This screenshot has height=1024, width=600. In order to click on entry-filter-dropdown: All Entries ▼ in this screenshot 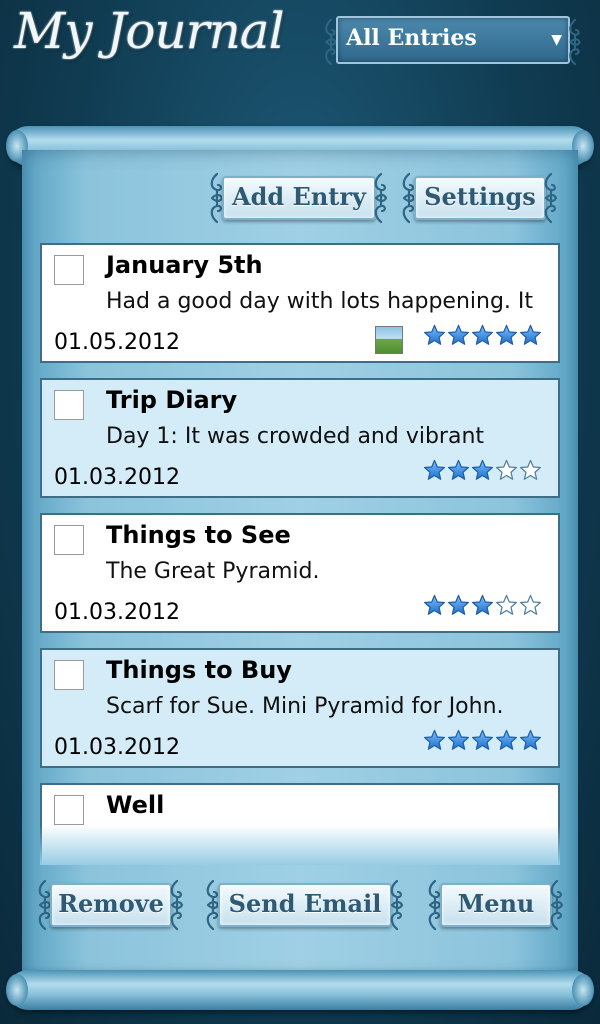, I will do `click(453, 43)`.